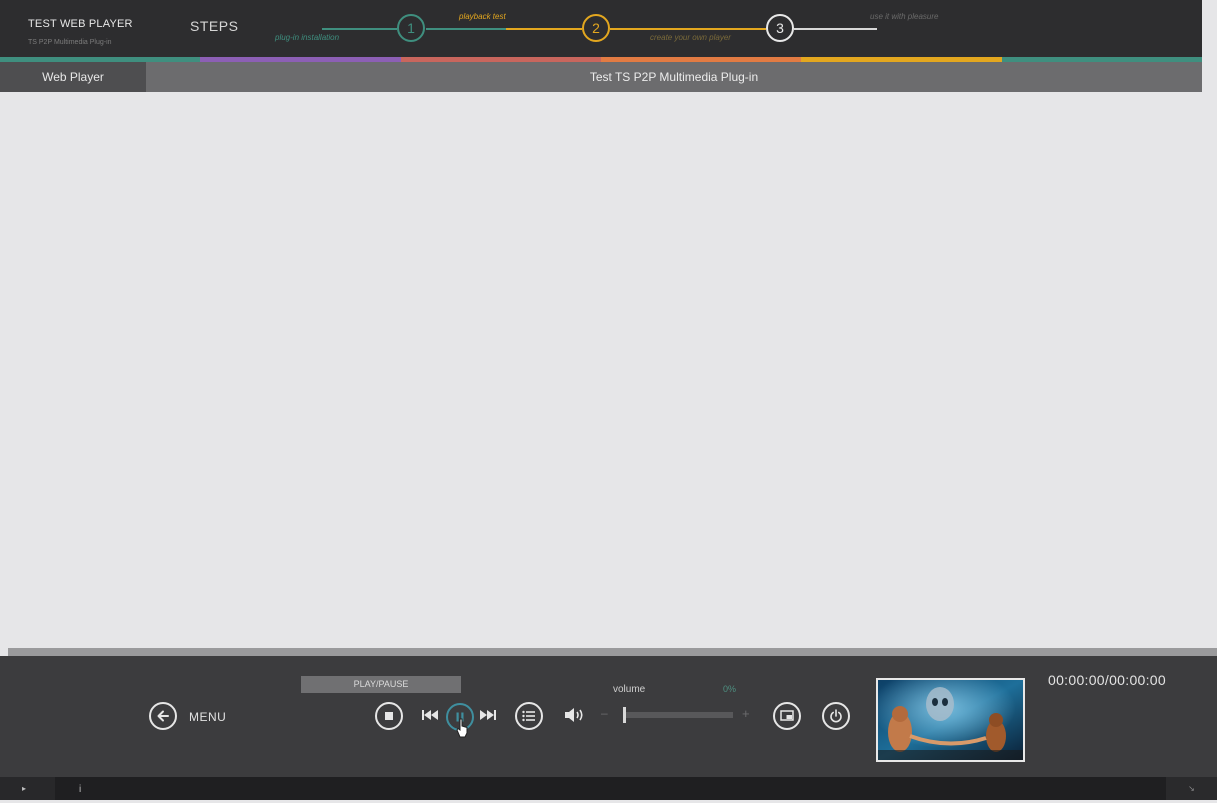 This screenshot has width=1217, height=803. I want to click on volume-value: 0%, so click(730, 689).